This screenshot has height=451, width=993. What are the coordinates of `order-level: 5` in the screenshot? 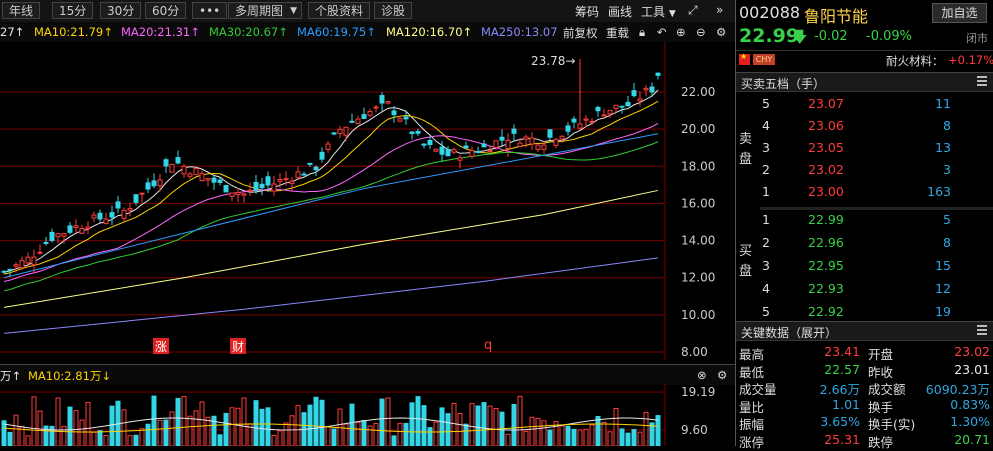 It's located at (766, 103).